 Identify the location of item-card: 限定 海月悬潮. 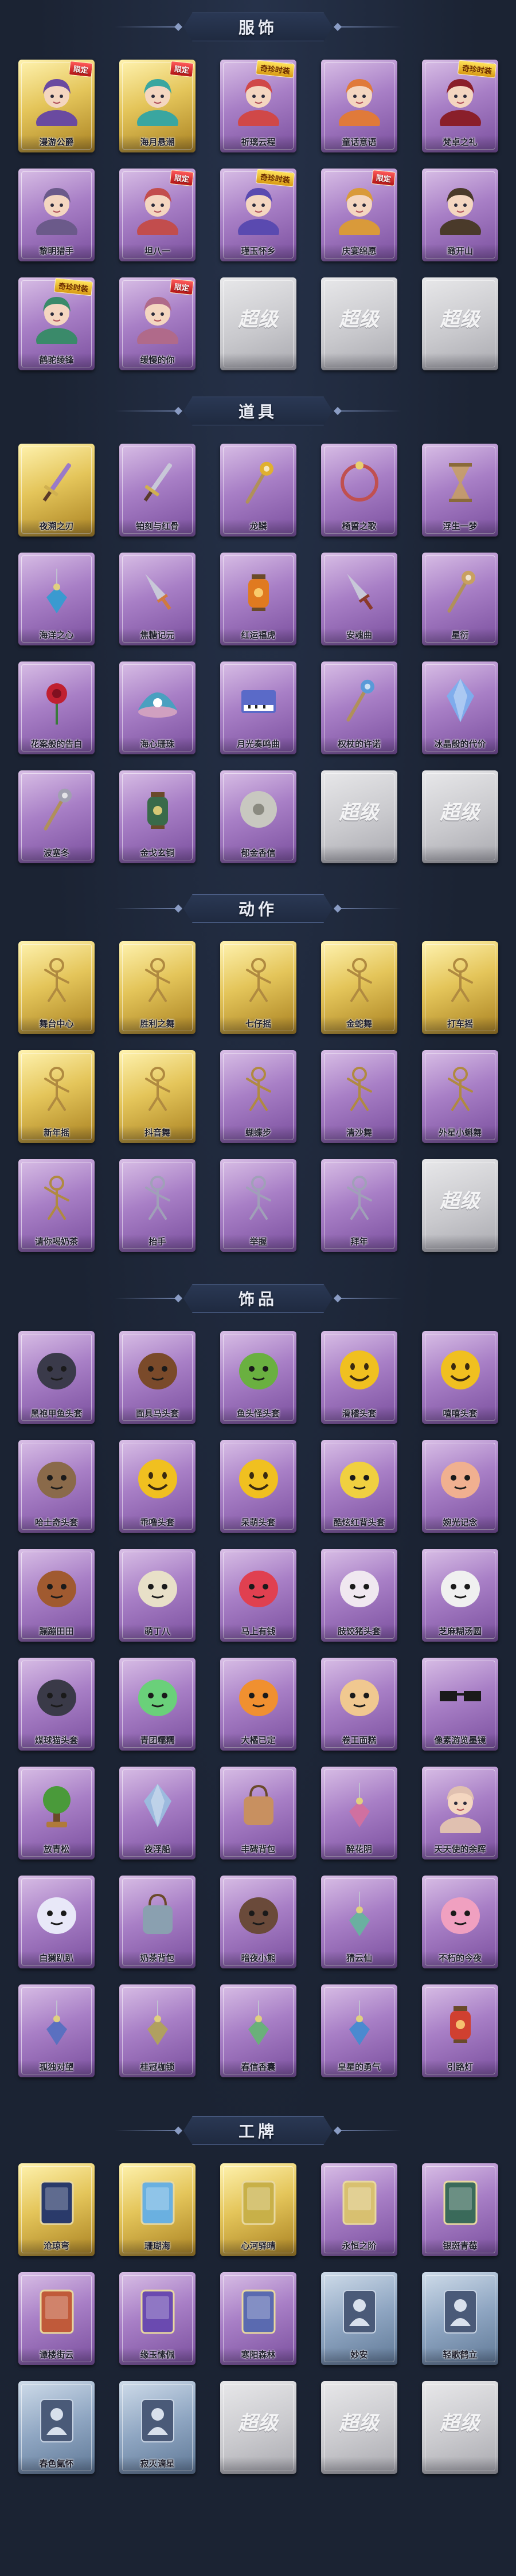
(157, 106).